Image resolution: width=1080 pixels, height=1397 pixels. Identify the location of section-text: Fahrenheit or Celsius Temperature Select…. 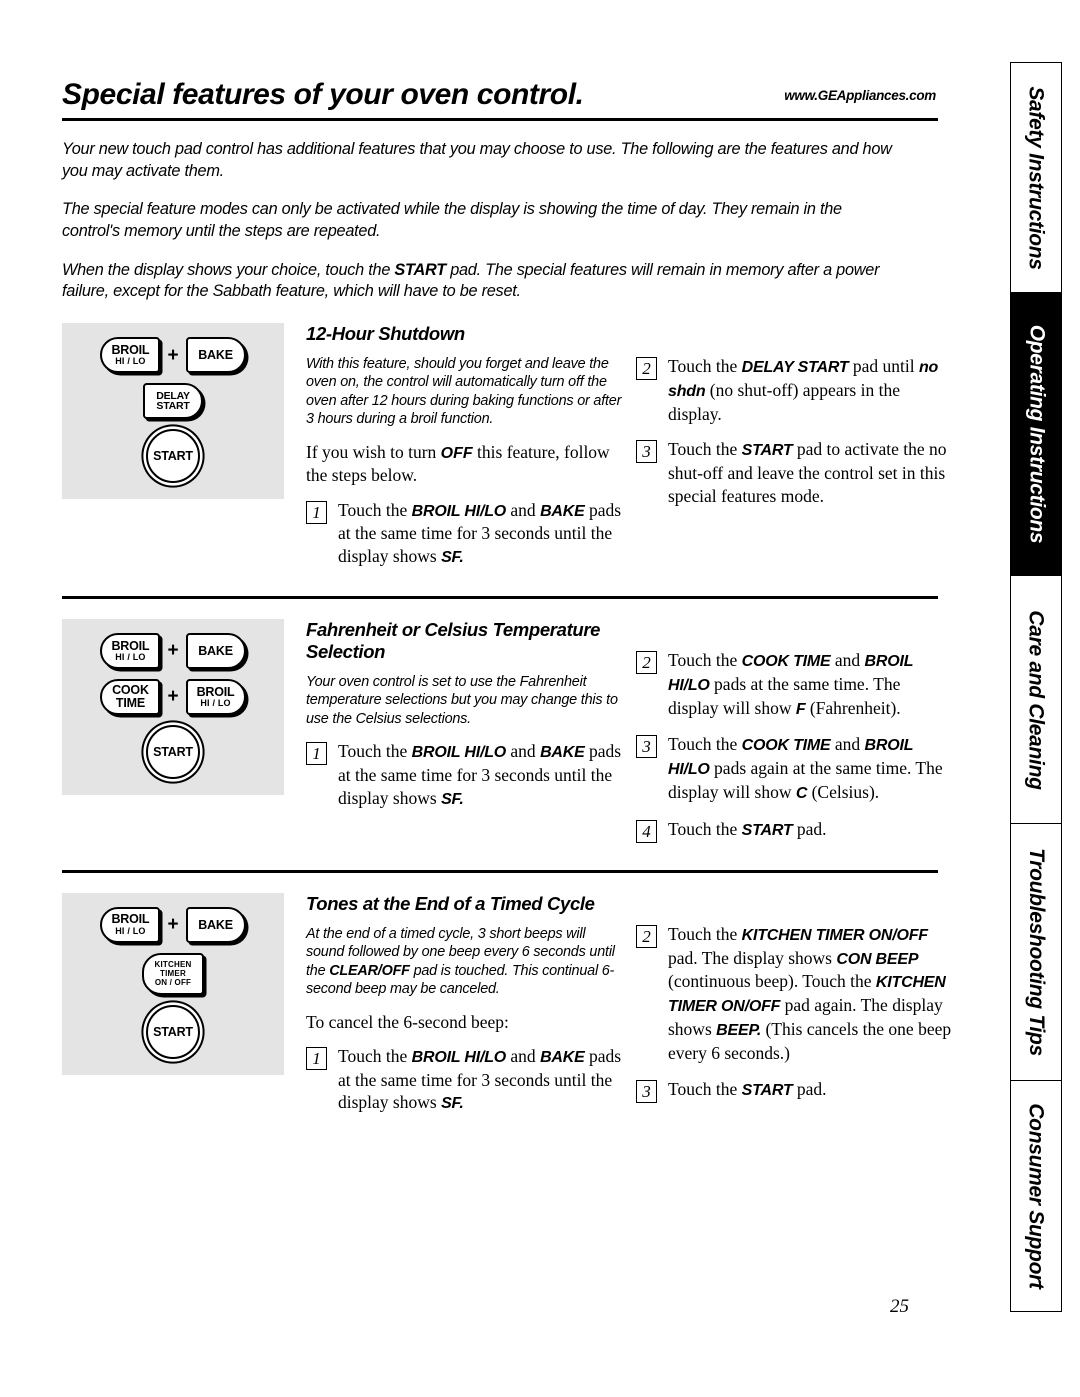
(630, 737).